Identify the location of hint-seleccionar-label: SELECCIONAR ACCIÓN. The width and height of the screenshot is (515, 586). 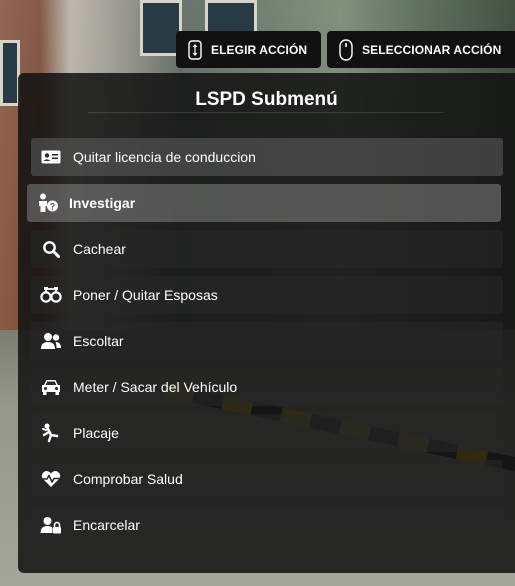
(432, 49).